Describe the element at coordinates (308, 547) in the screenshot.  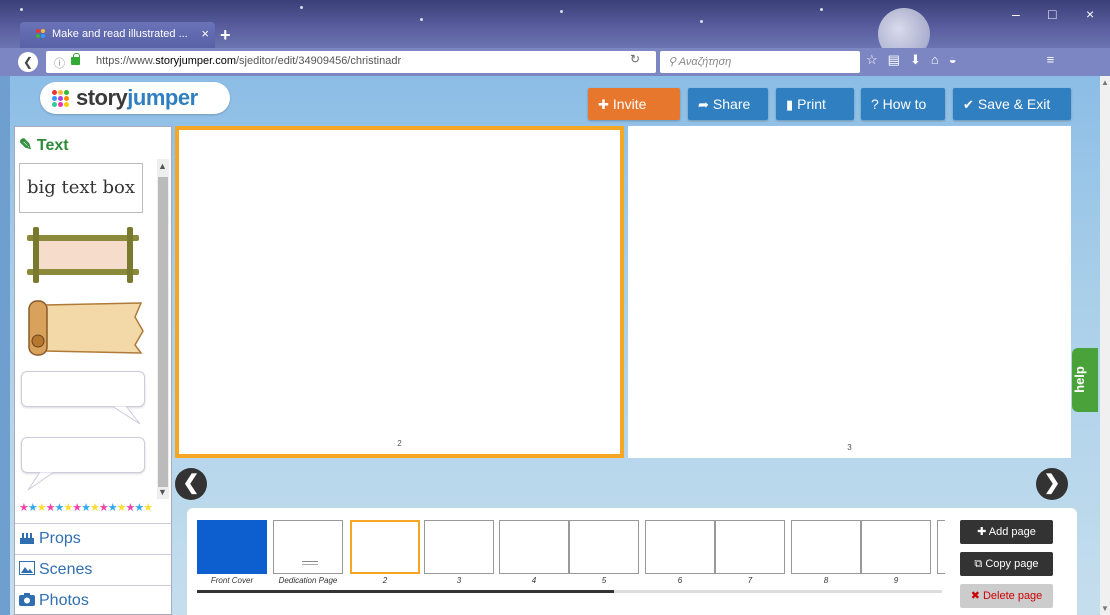
I see `dedication-page-thumbnail` at that location.